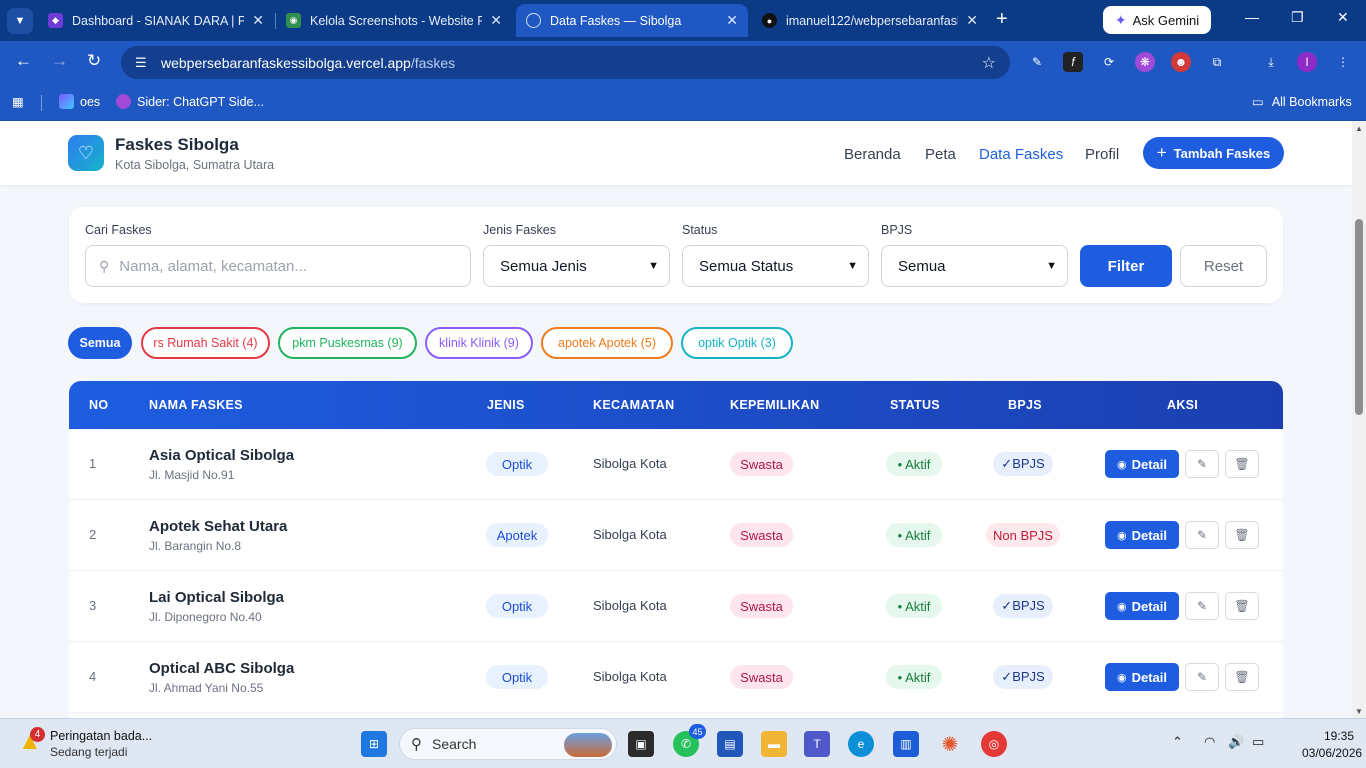  Describe the element at coordinates (18, 101) in the screenshot. I see `apps-grid-icon: ▦` at that location.